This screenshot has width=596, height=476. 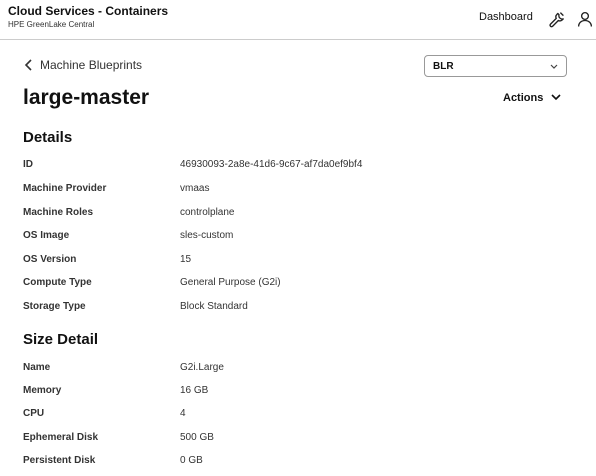 What do you see at coordinates (271, 164) in the screenshot?
I see `detail-value: 46930093-2a8e-41d6-9c67-af7da0ef9bf4` at bounding box center [271, 164].